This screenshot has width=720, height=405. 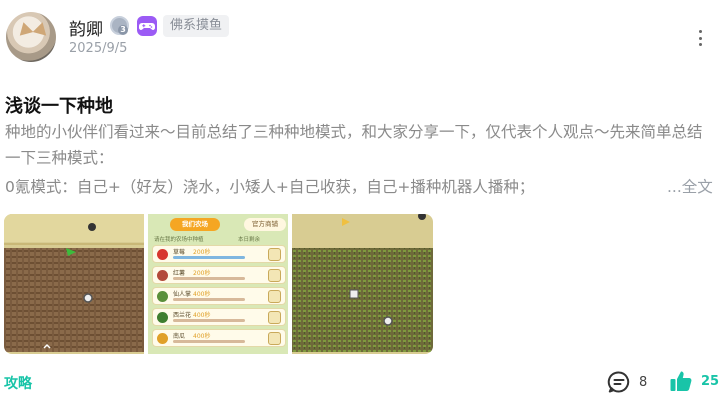 I want to click on avatar, so click(x=31, y=37).